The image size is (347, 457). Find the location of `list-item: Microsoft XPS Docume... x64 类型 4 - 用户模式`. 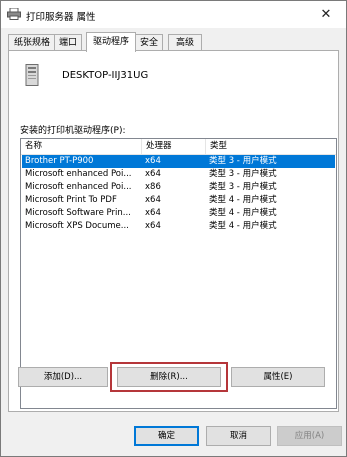

list-item: Microsoft XPS Docume... x64 类型 4 - 用户模式 is located at coordinates (178, 226).